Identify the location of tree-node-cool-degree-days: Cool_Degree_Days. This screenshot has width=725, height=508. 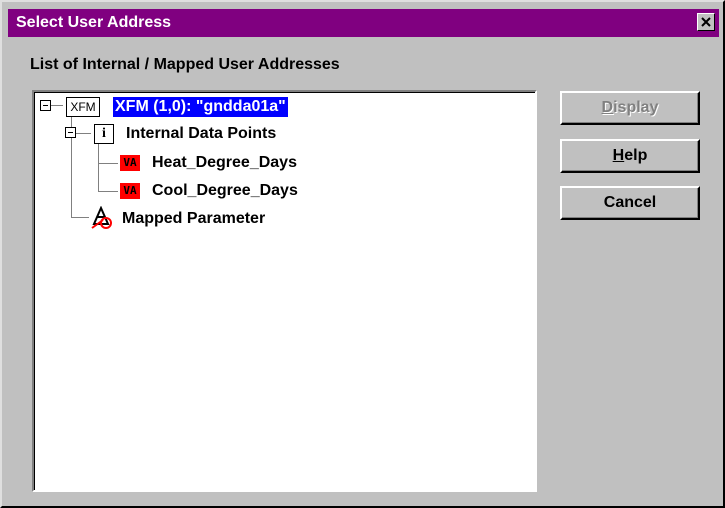
(225, 191).